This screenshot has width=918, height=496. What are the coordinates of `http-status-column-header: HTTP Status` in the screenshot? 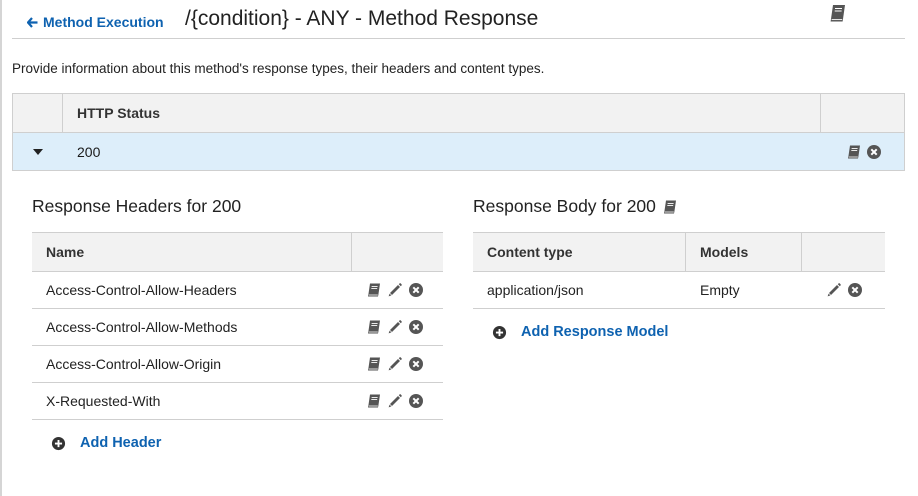 It's located at (442, 113).